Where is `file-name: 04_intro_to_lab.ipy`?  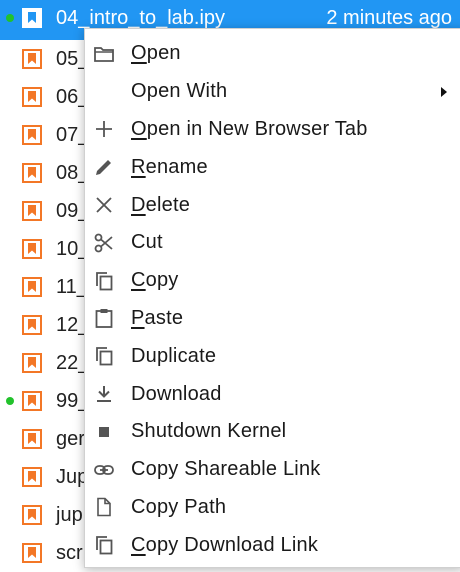 file-name: 04_intro_to_lab.ipy is located at coordinates (141, 17).